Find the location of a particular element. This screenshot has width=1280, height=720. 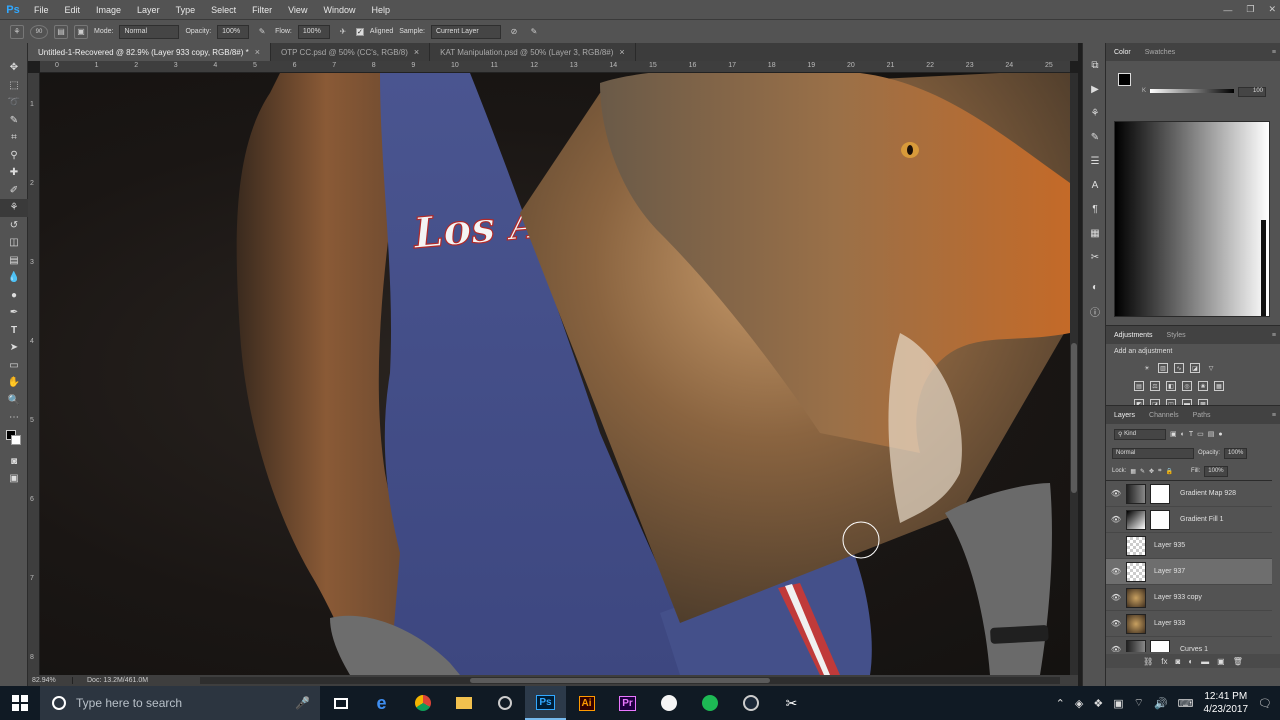

zoom-level: 82.94% is located at coordinates (50, 680).